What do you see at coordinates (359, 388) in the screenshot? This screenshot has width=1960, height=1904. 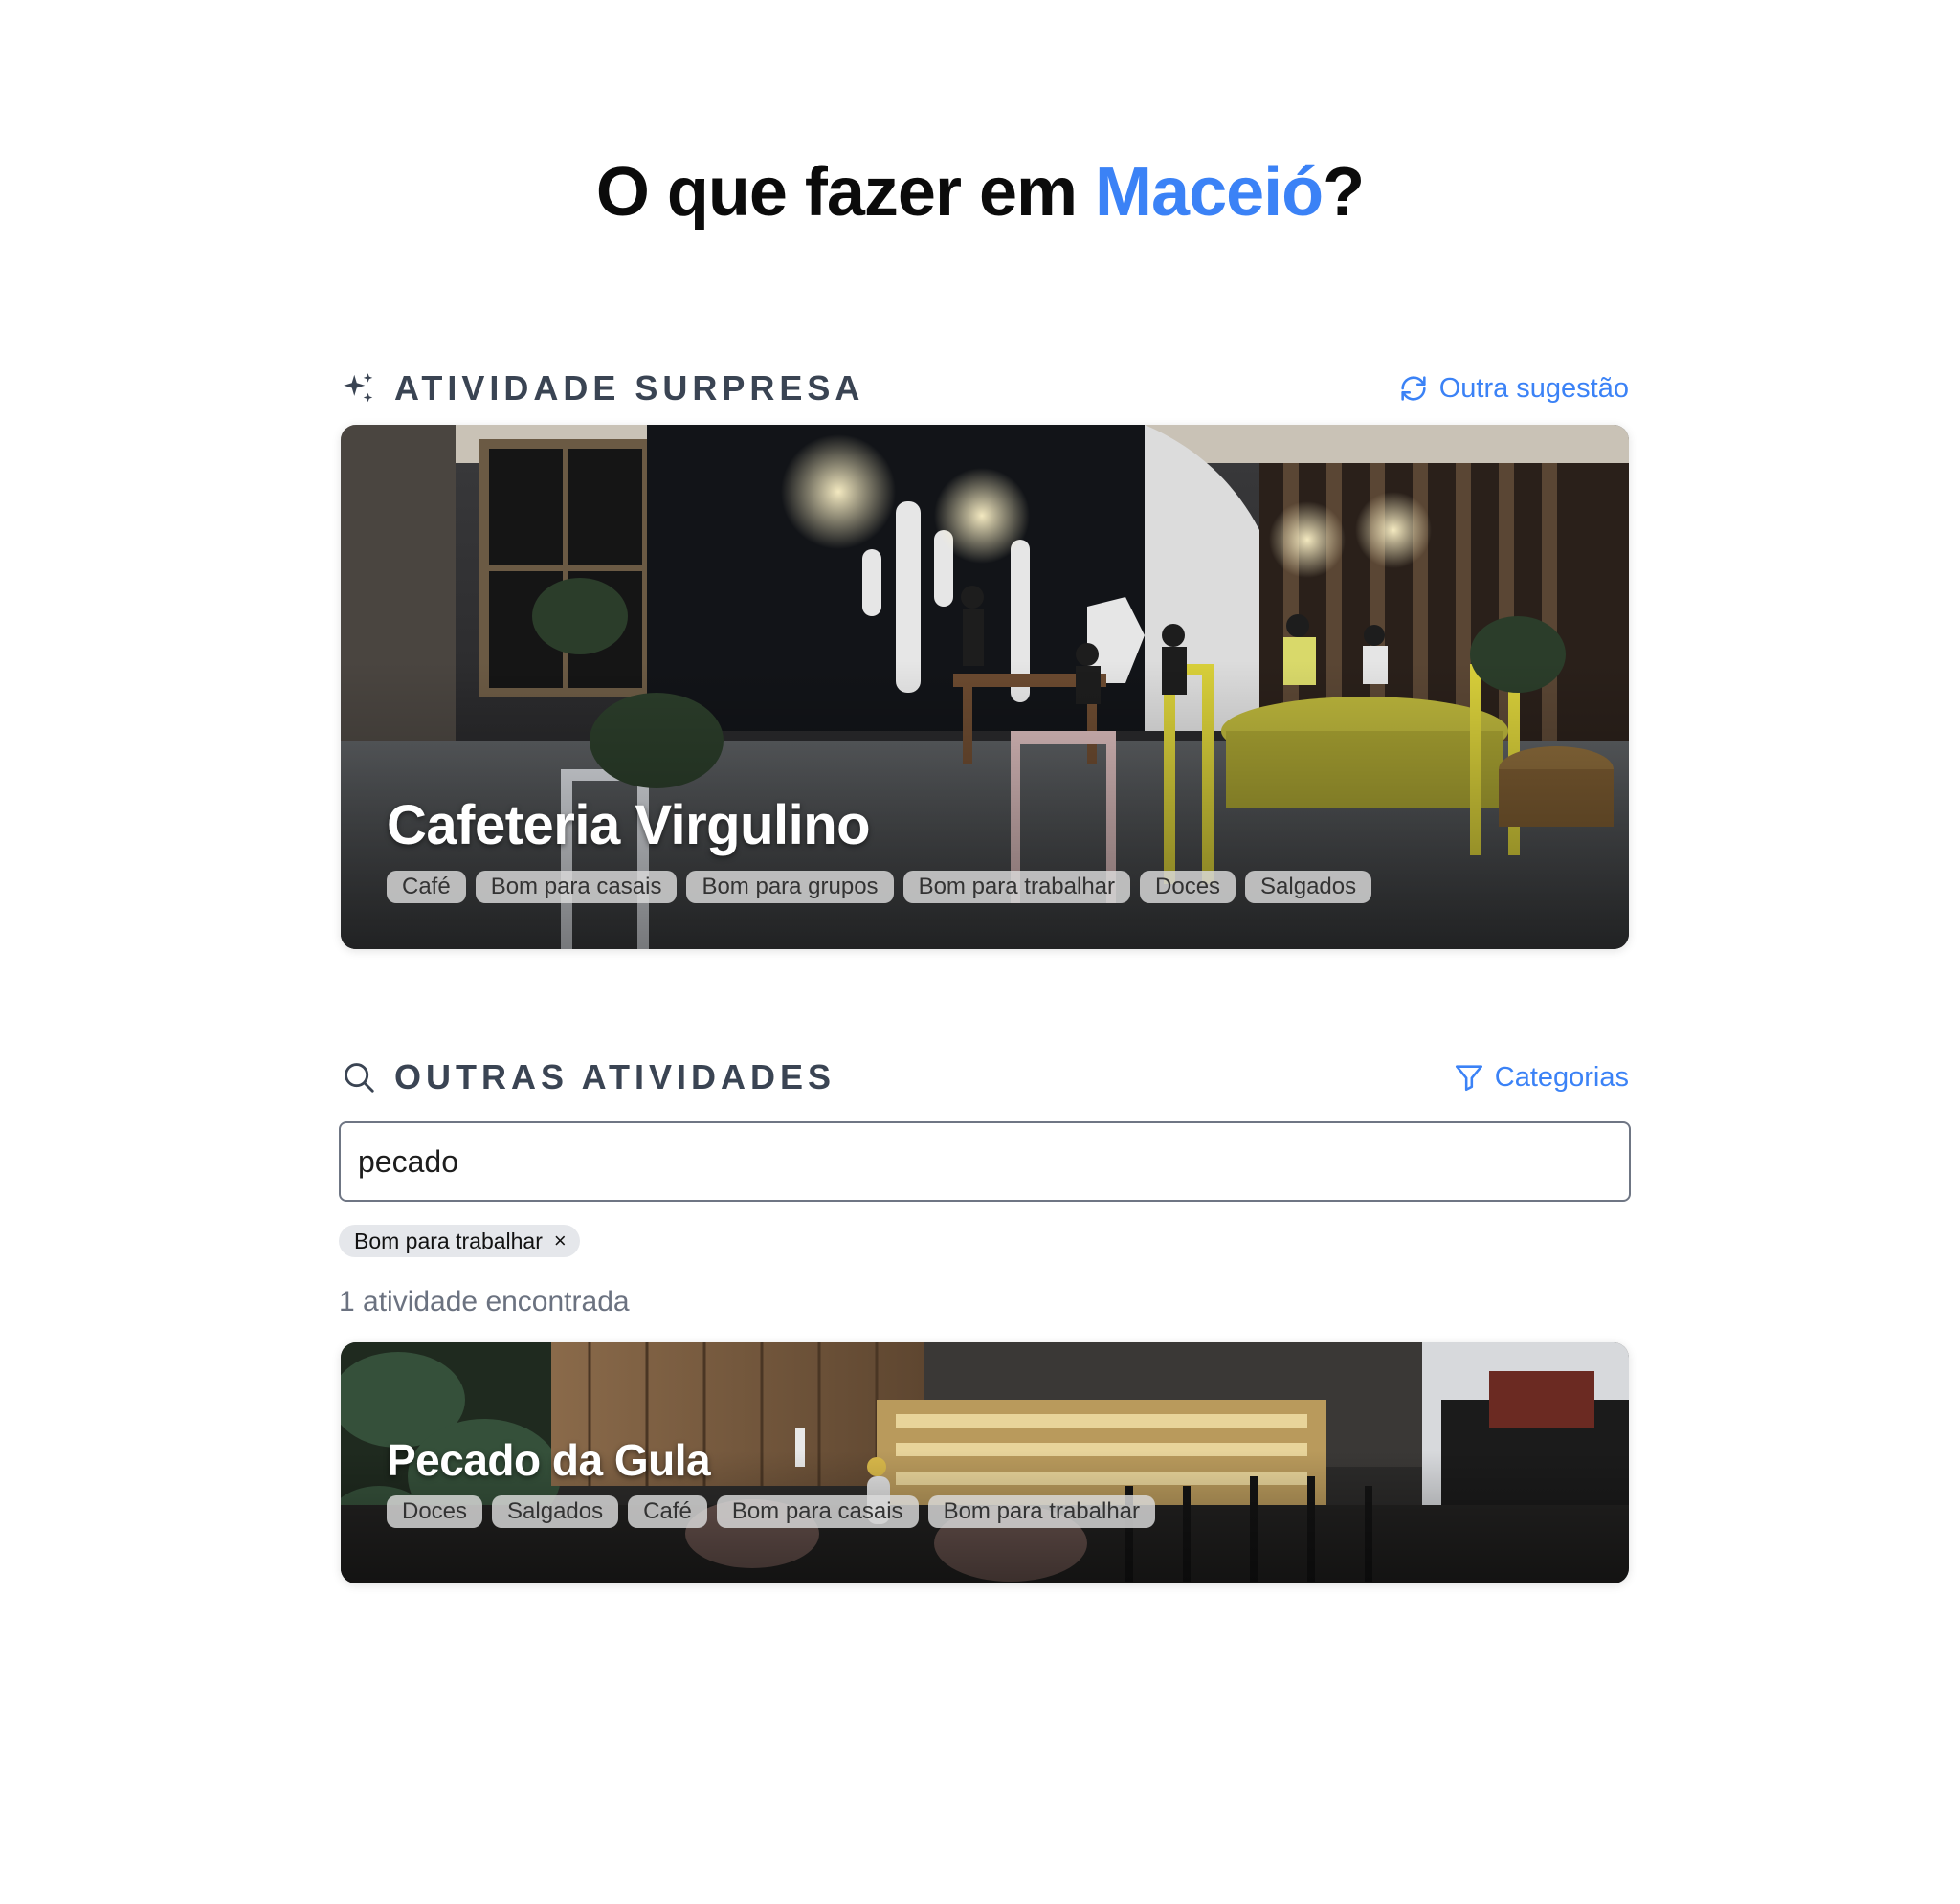 I see `sparkles-icon` at bounding box center [359, 388].